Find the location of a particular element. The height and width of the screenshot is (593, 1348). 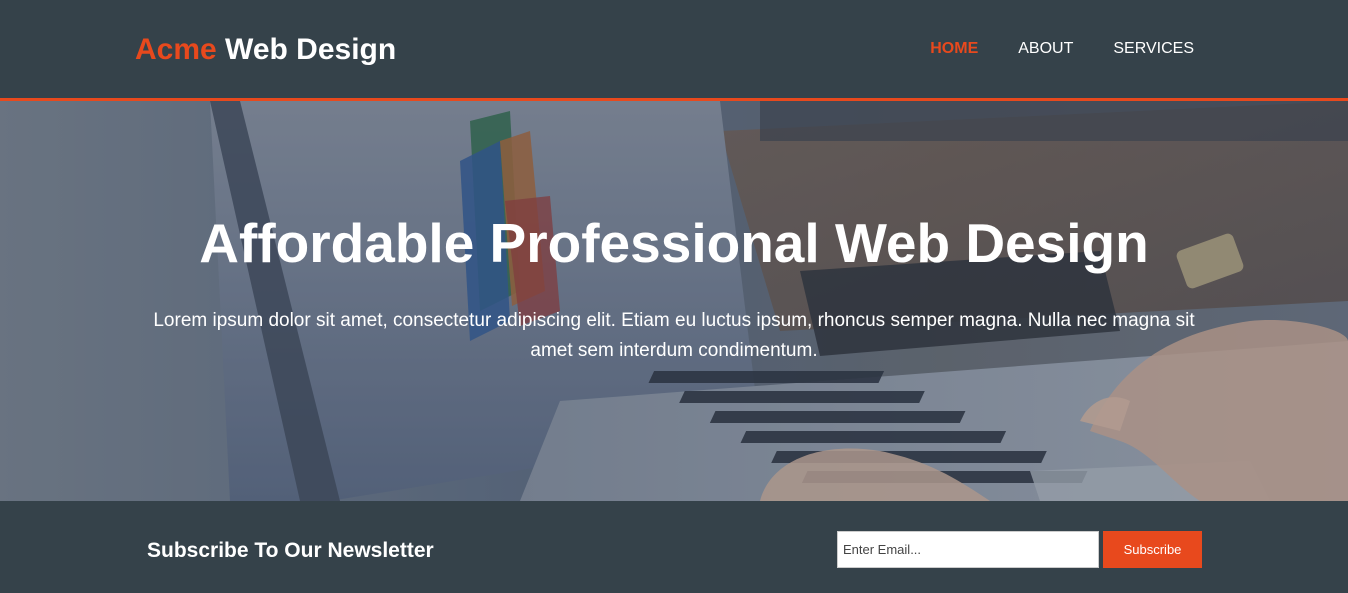

site-logo: Acme Web Design is located at coordinates (265, 50).